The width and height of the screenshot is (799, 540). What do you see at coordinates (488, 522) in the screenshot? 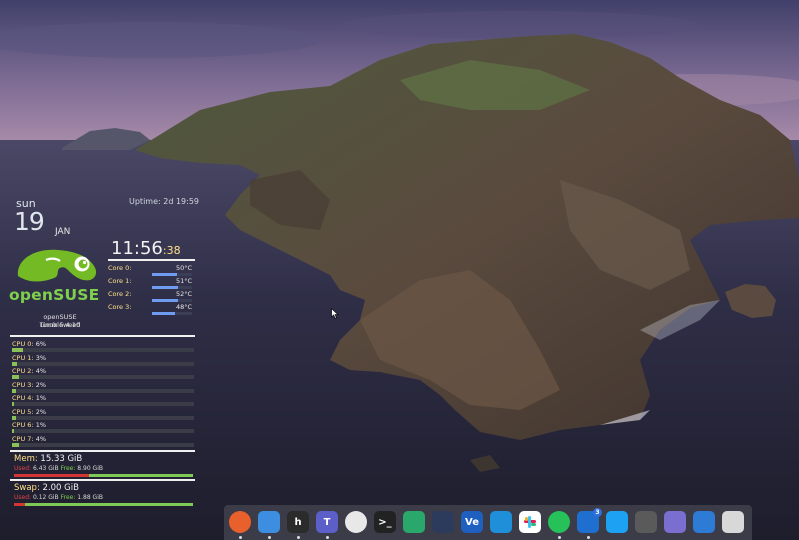
I see `dock: h T >_ Ve 3` at bounding box center [488, 522].